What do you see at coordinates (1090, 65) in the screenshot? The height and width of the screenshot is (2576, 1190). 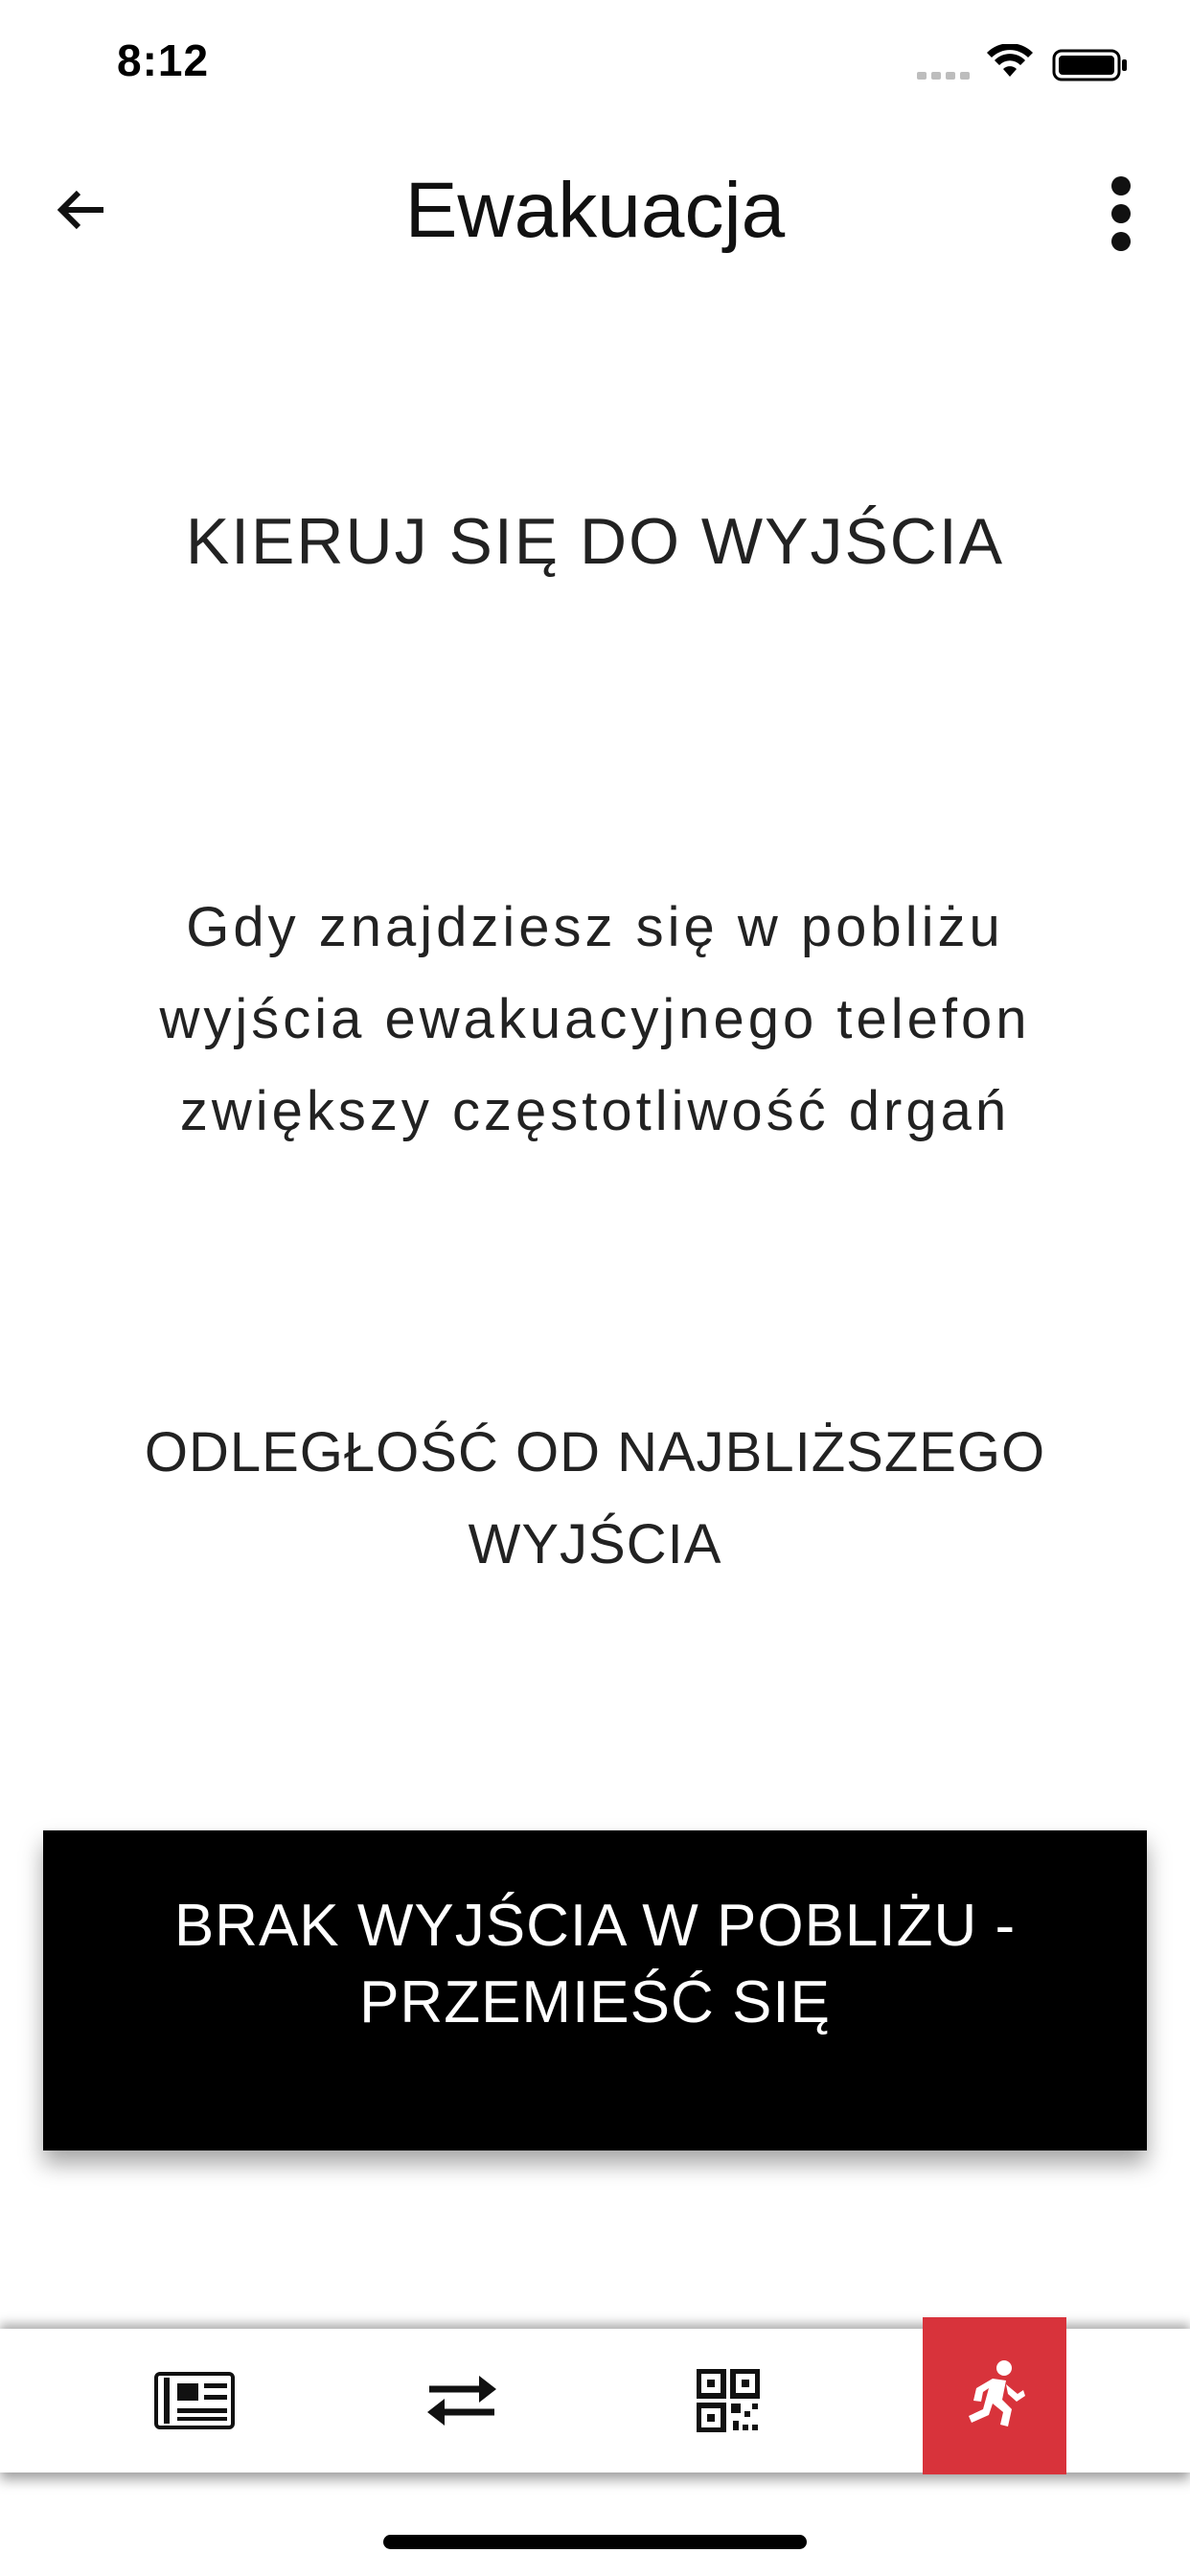 I see `battery-icon` at bounding box center [1090, 65].